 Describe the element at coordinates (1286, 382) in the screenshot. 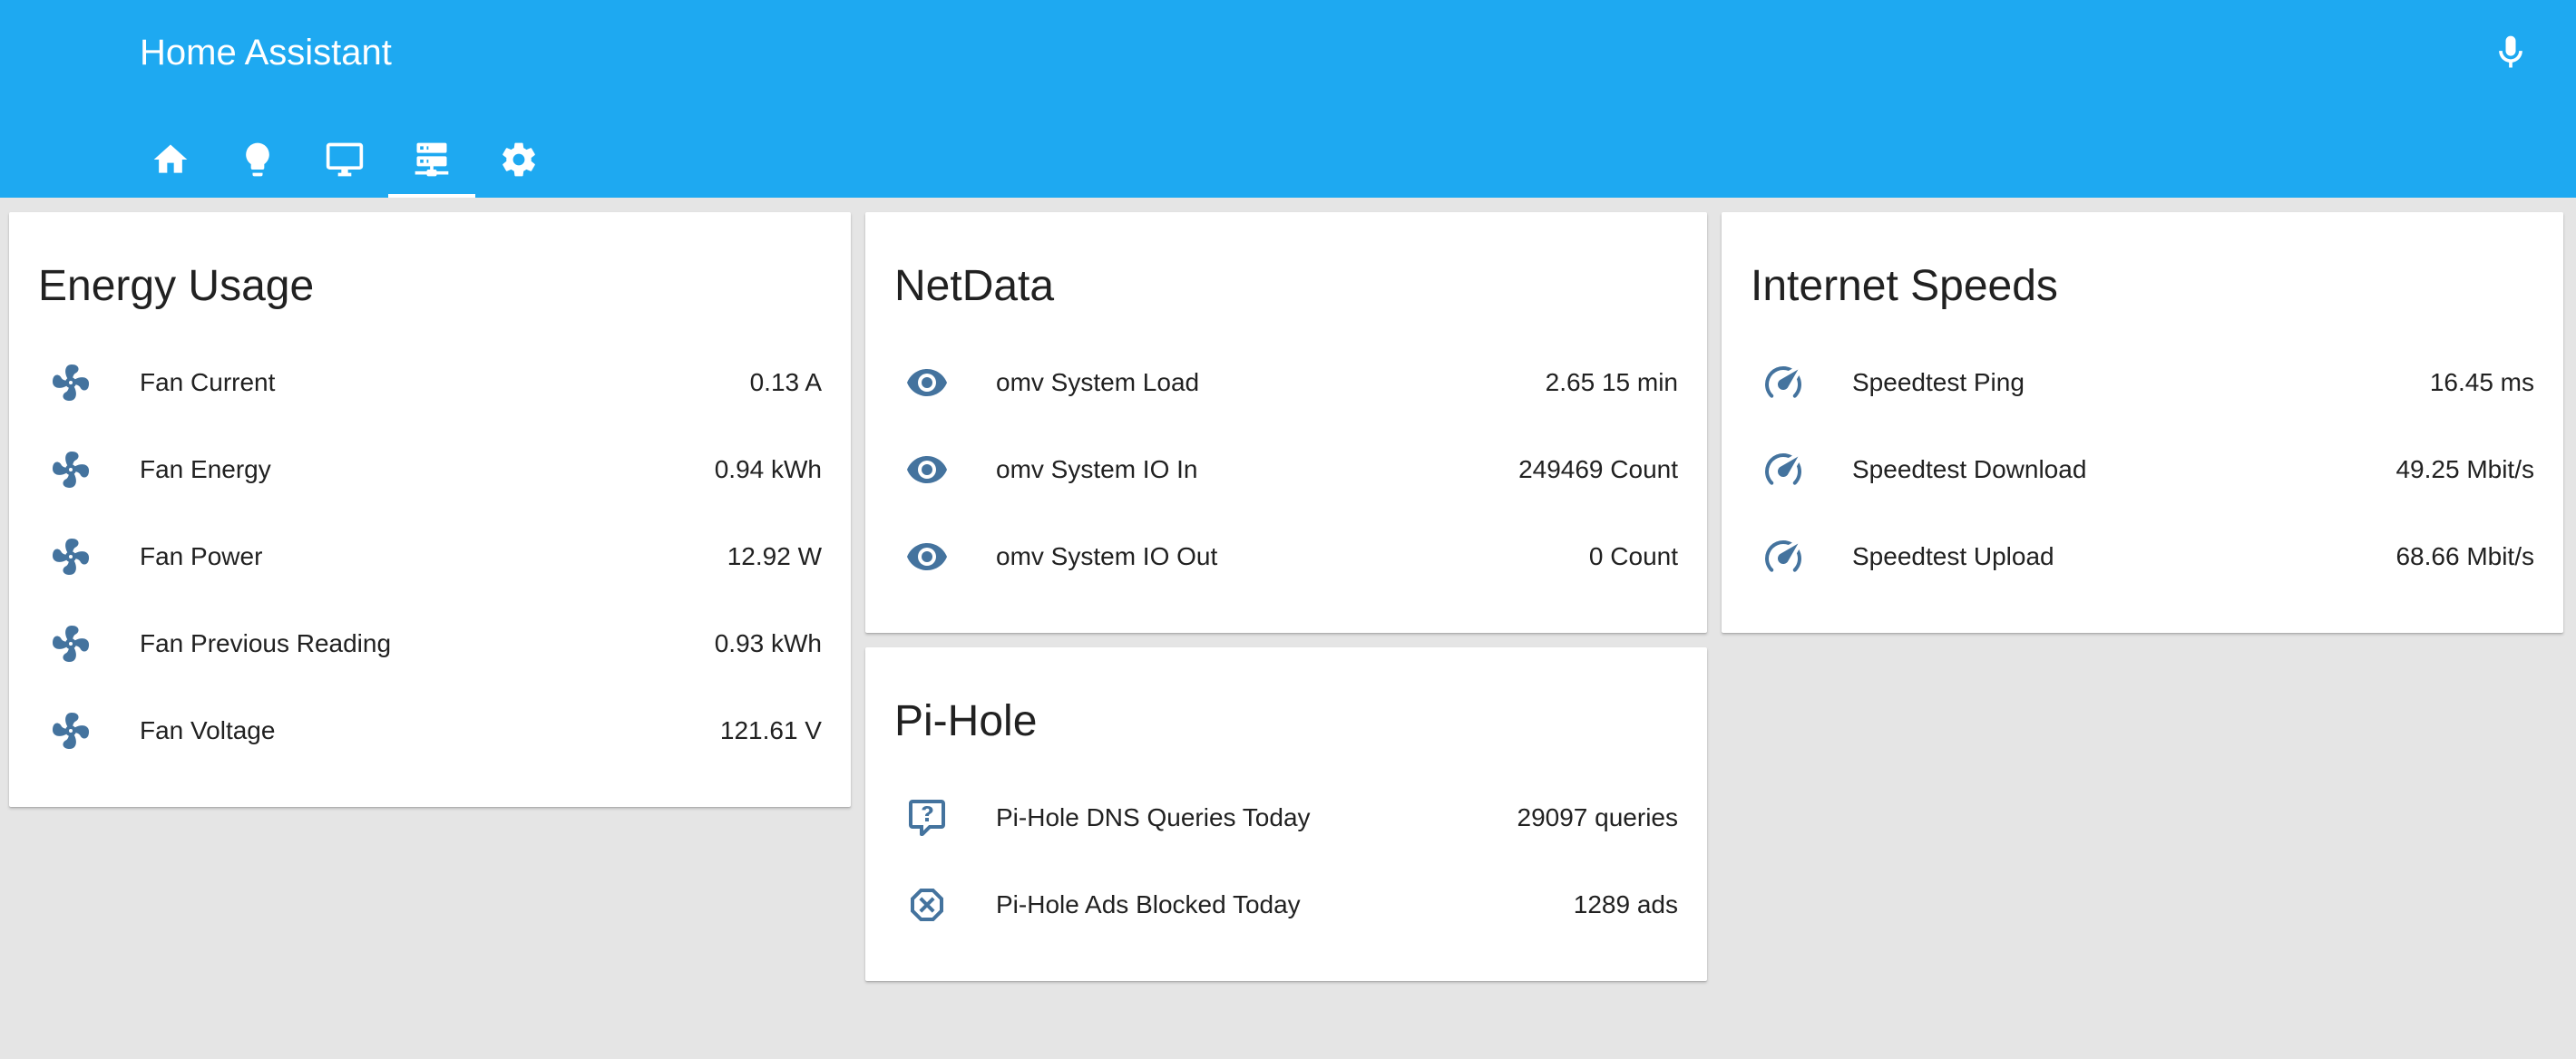

I see `entity-row-omv-system-load: omv System Load 2.65 15 min` at that location.